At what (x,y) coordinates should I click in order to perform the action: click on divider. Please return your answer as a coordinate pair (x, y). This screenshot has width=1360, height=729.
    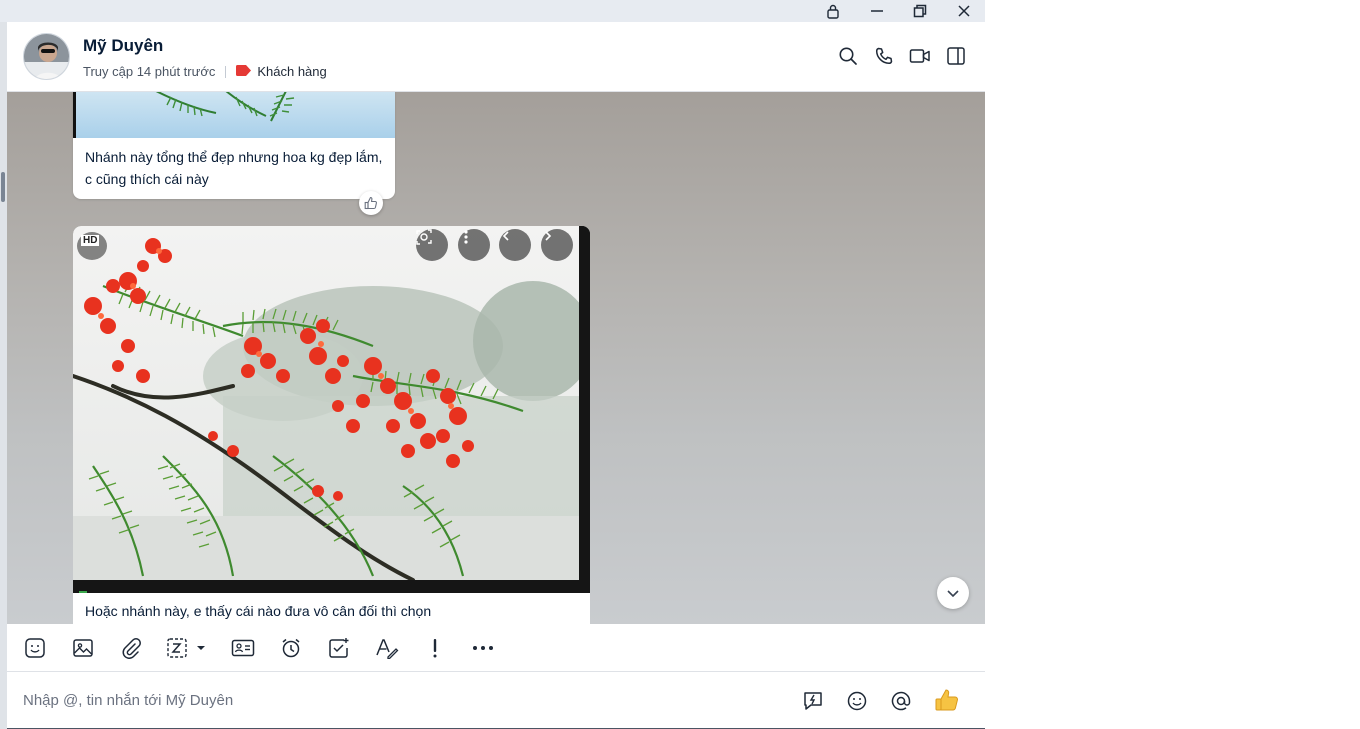
    Looking at the image, I should click on (226, 71).